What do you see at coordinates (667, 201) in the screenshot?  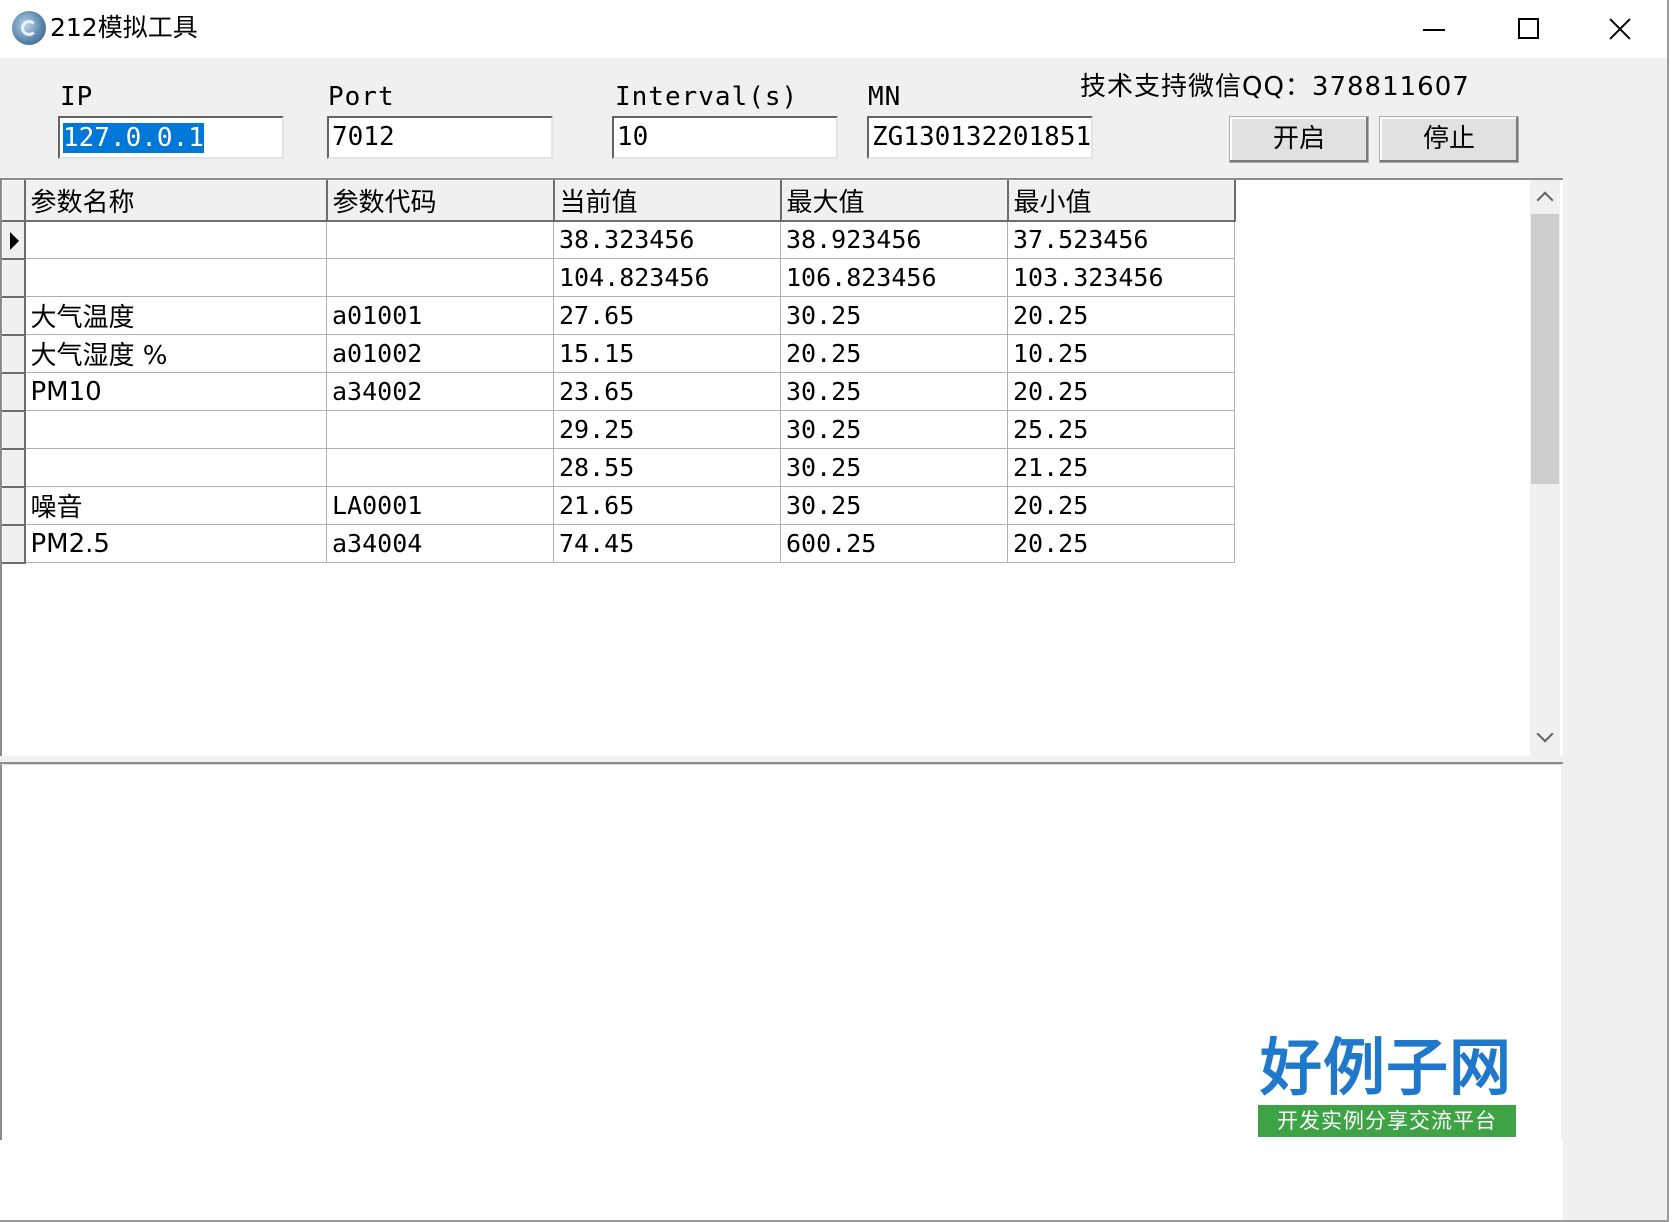 I see `column-header-current: 当前值` at bounding box center [667, 201].